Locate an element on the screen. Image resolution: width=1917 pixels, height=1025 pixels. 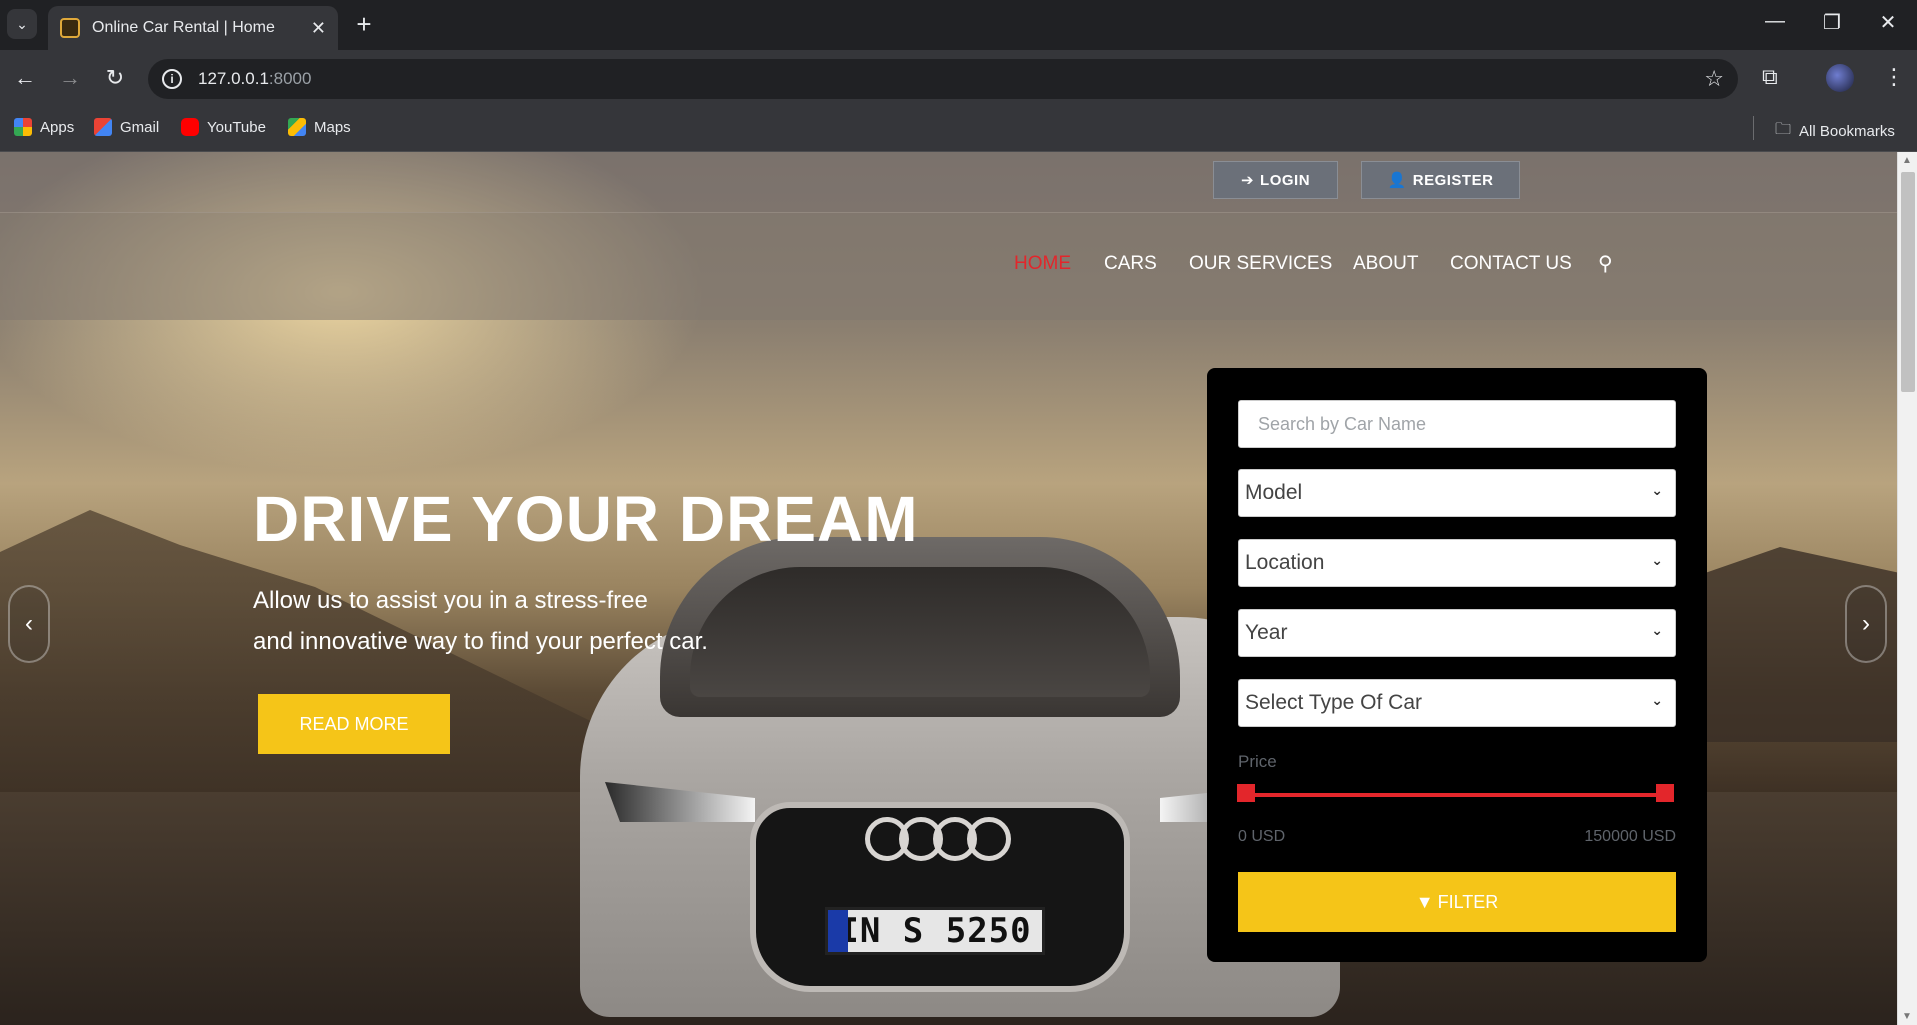
all-bookmarks-button: 🗀 All Bookmarks is located at coordinates (1835, 131).